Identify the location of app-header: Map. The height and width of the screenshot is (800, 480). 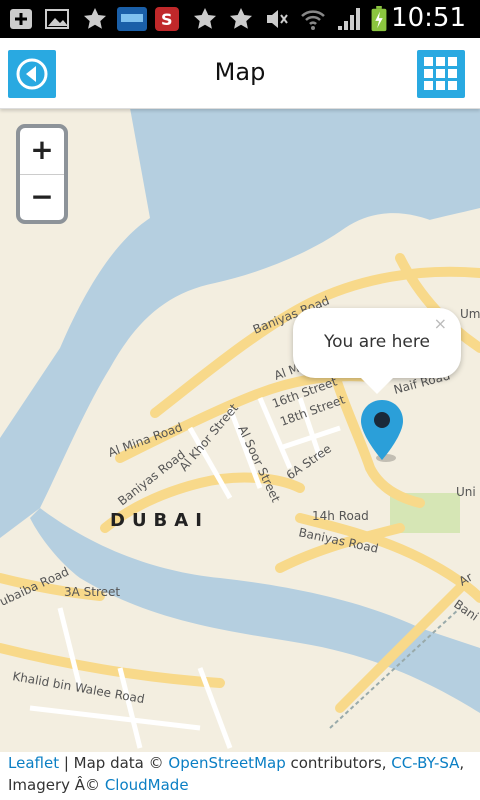
(240, 73).